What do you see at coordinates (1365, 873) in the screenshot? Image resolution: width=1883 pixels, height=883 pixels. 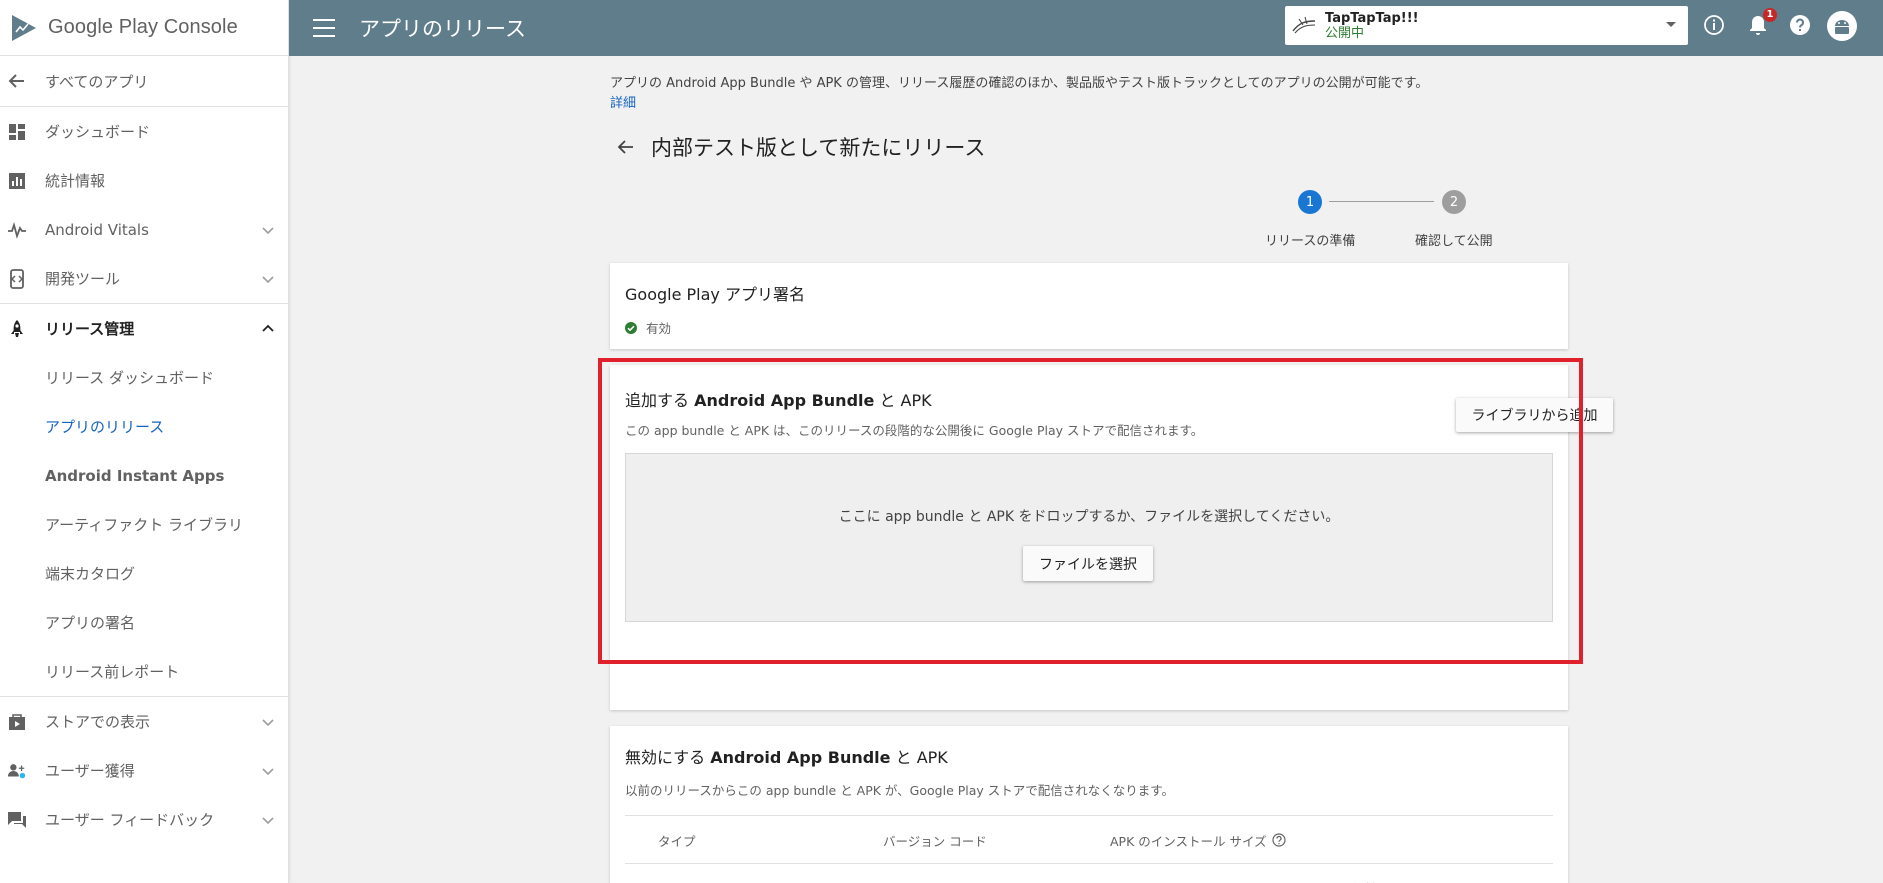 I see `retain-link: 保持` at bounding box center [1365, 873].